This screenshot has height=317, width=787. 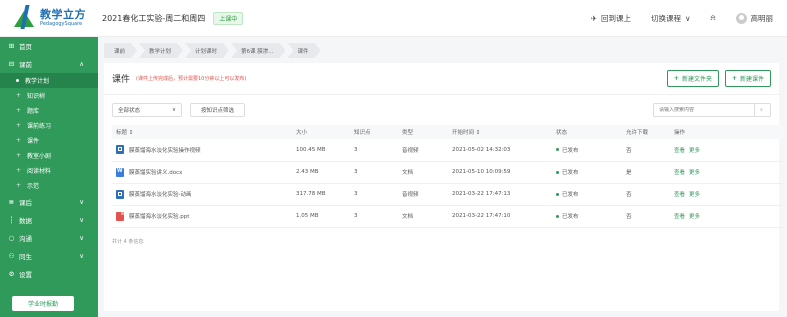 What do you see at coordinates (704, 110) in the screenshot?
I see `search-input` at bounding box center [704, 110].